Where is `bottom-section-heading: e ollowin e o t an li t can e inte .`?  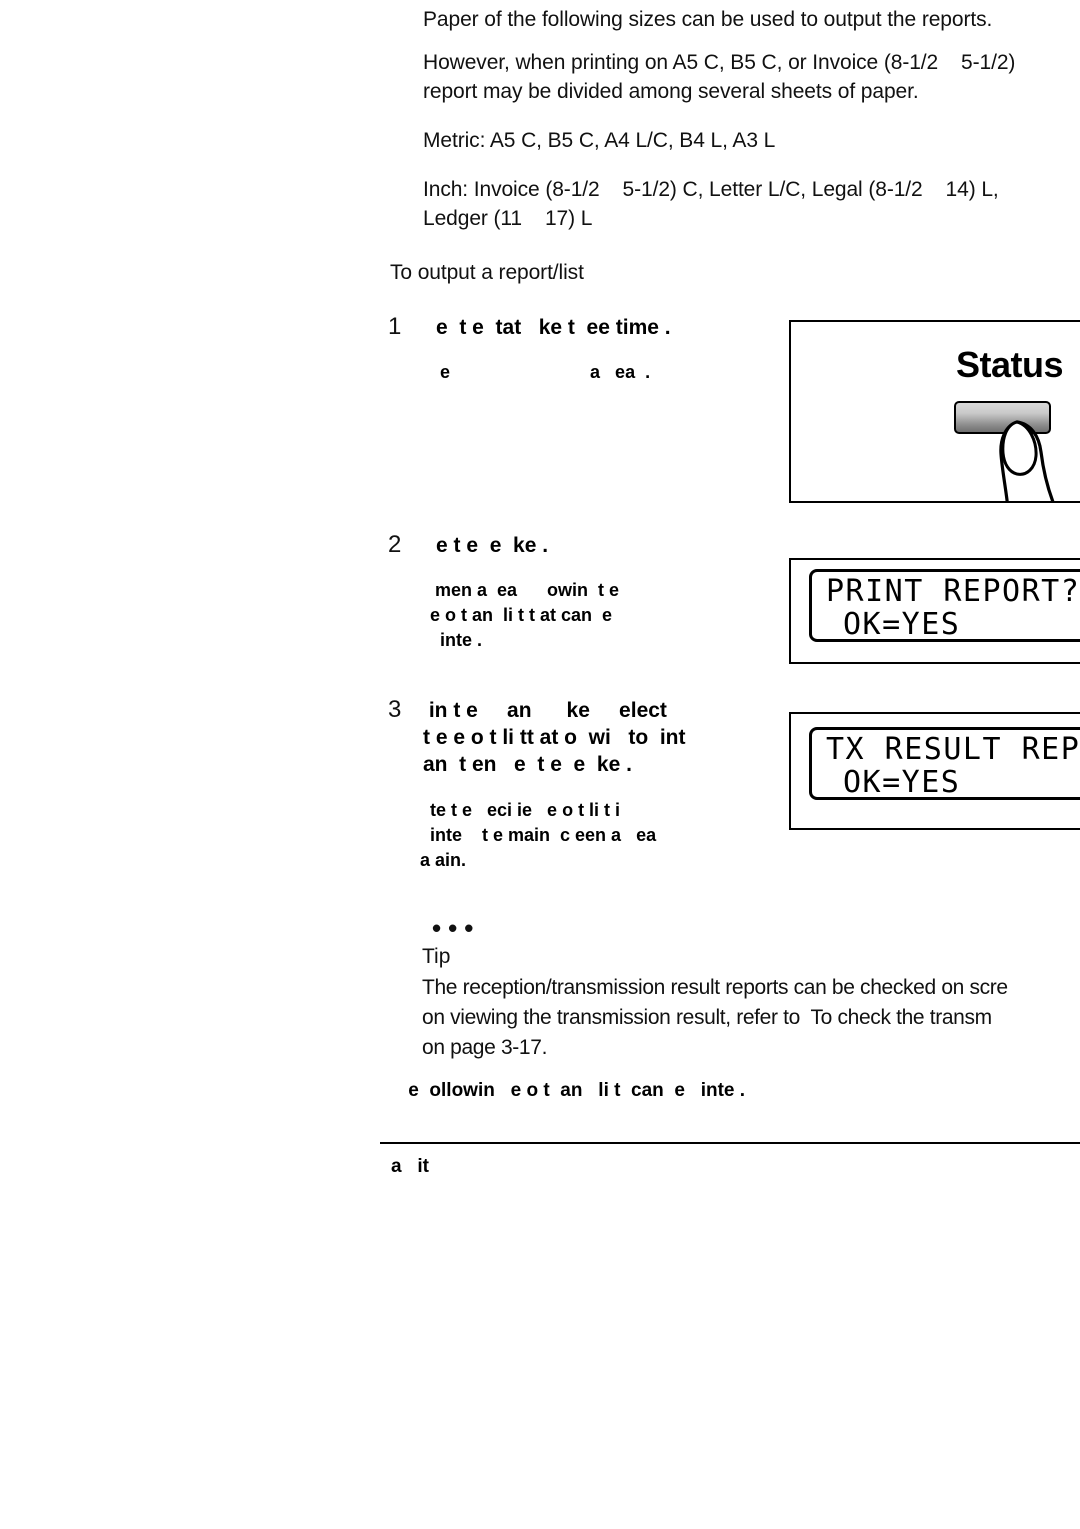
bottom-section-heading: e ollowin e o t an li t can e inte . is located at coordinates (574, 1090).